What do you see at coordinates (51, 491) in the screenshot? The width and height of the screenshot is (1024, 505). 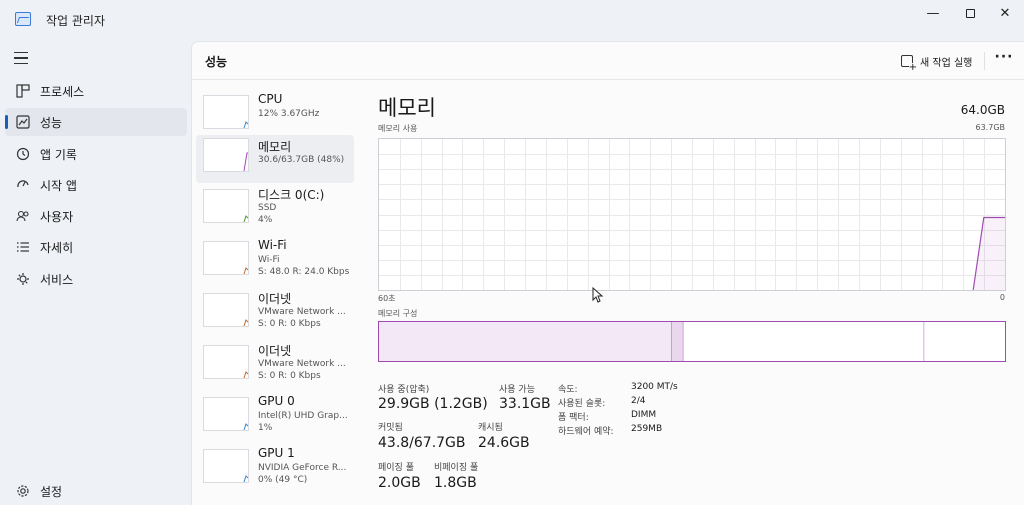 I see `sidebar-item-label: 설정` at bounding box center [51, 491].